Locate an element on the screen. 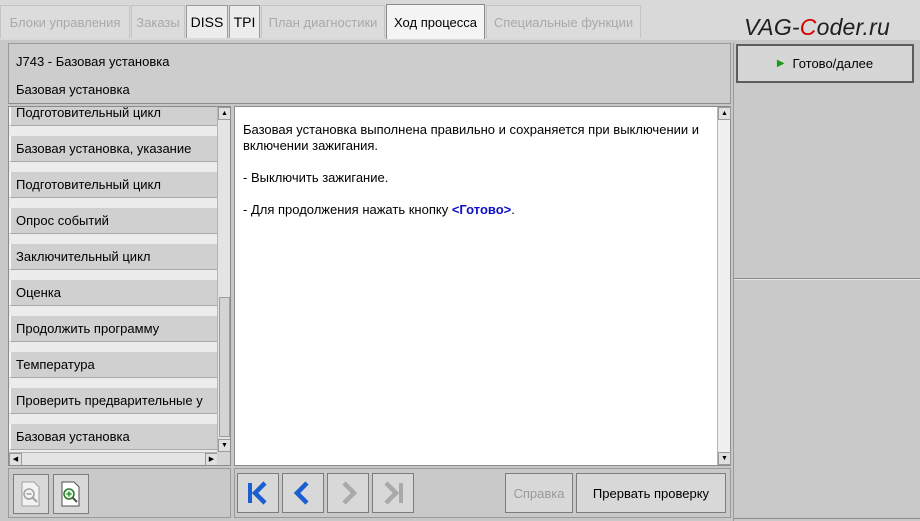  done-next-label: Готово/далее is located at coordinates (833, 63).